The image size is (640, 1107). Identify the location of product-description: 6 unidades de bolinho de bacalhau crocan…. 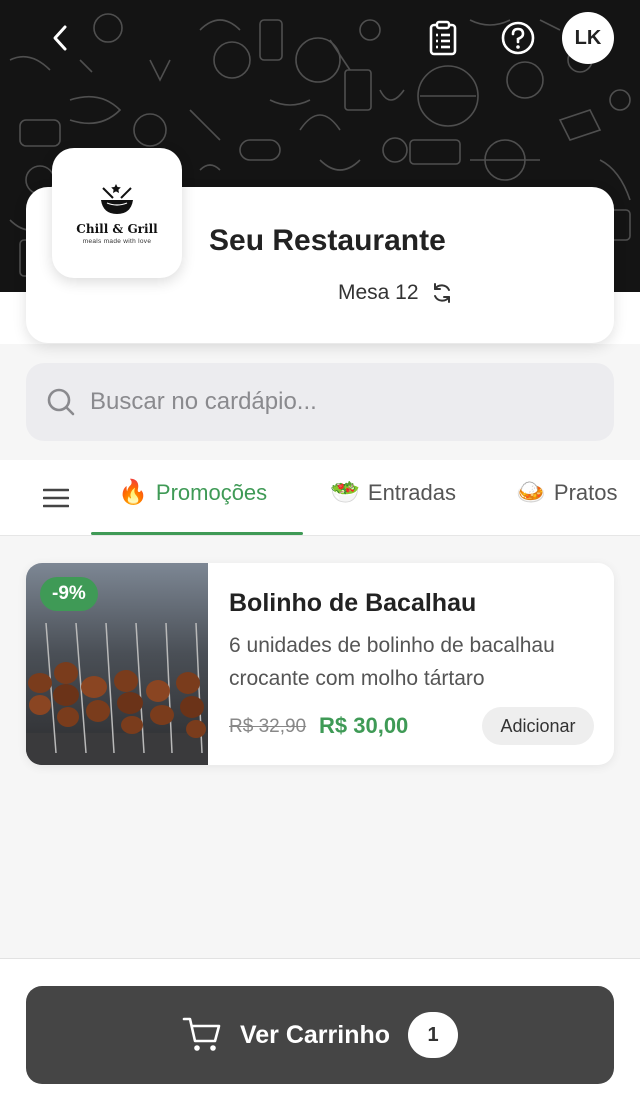
(392, 662).